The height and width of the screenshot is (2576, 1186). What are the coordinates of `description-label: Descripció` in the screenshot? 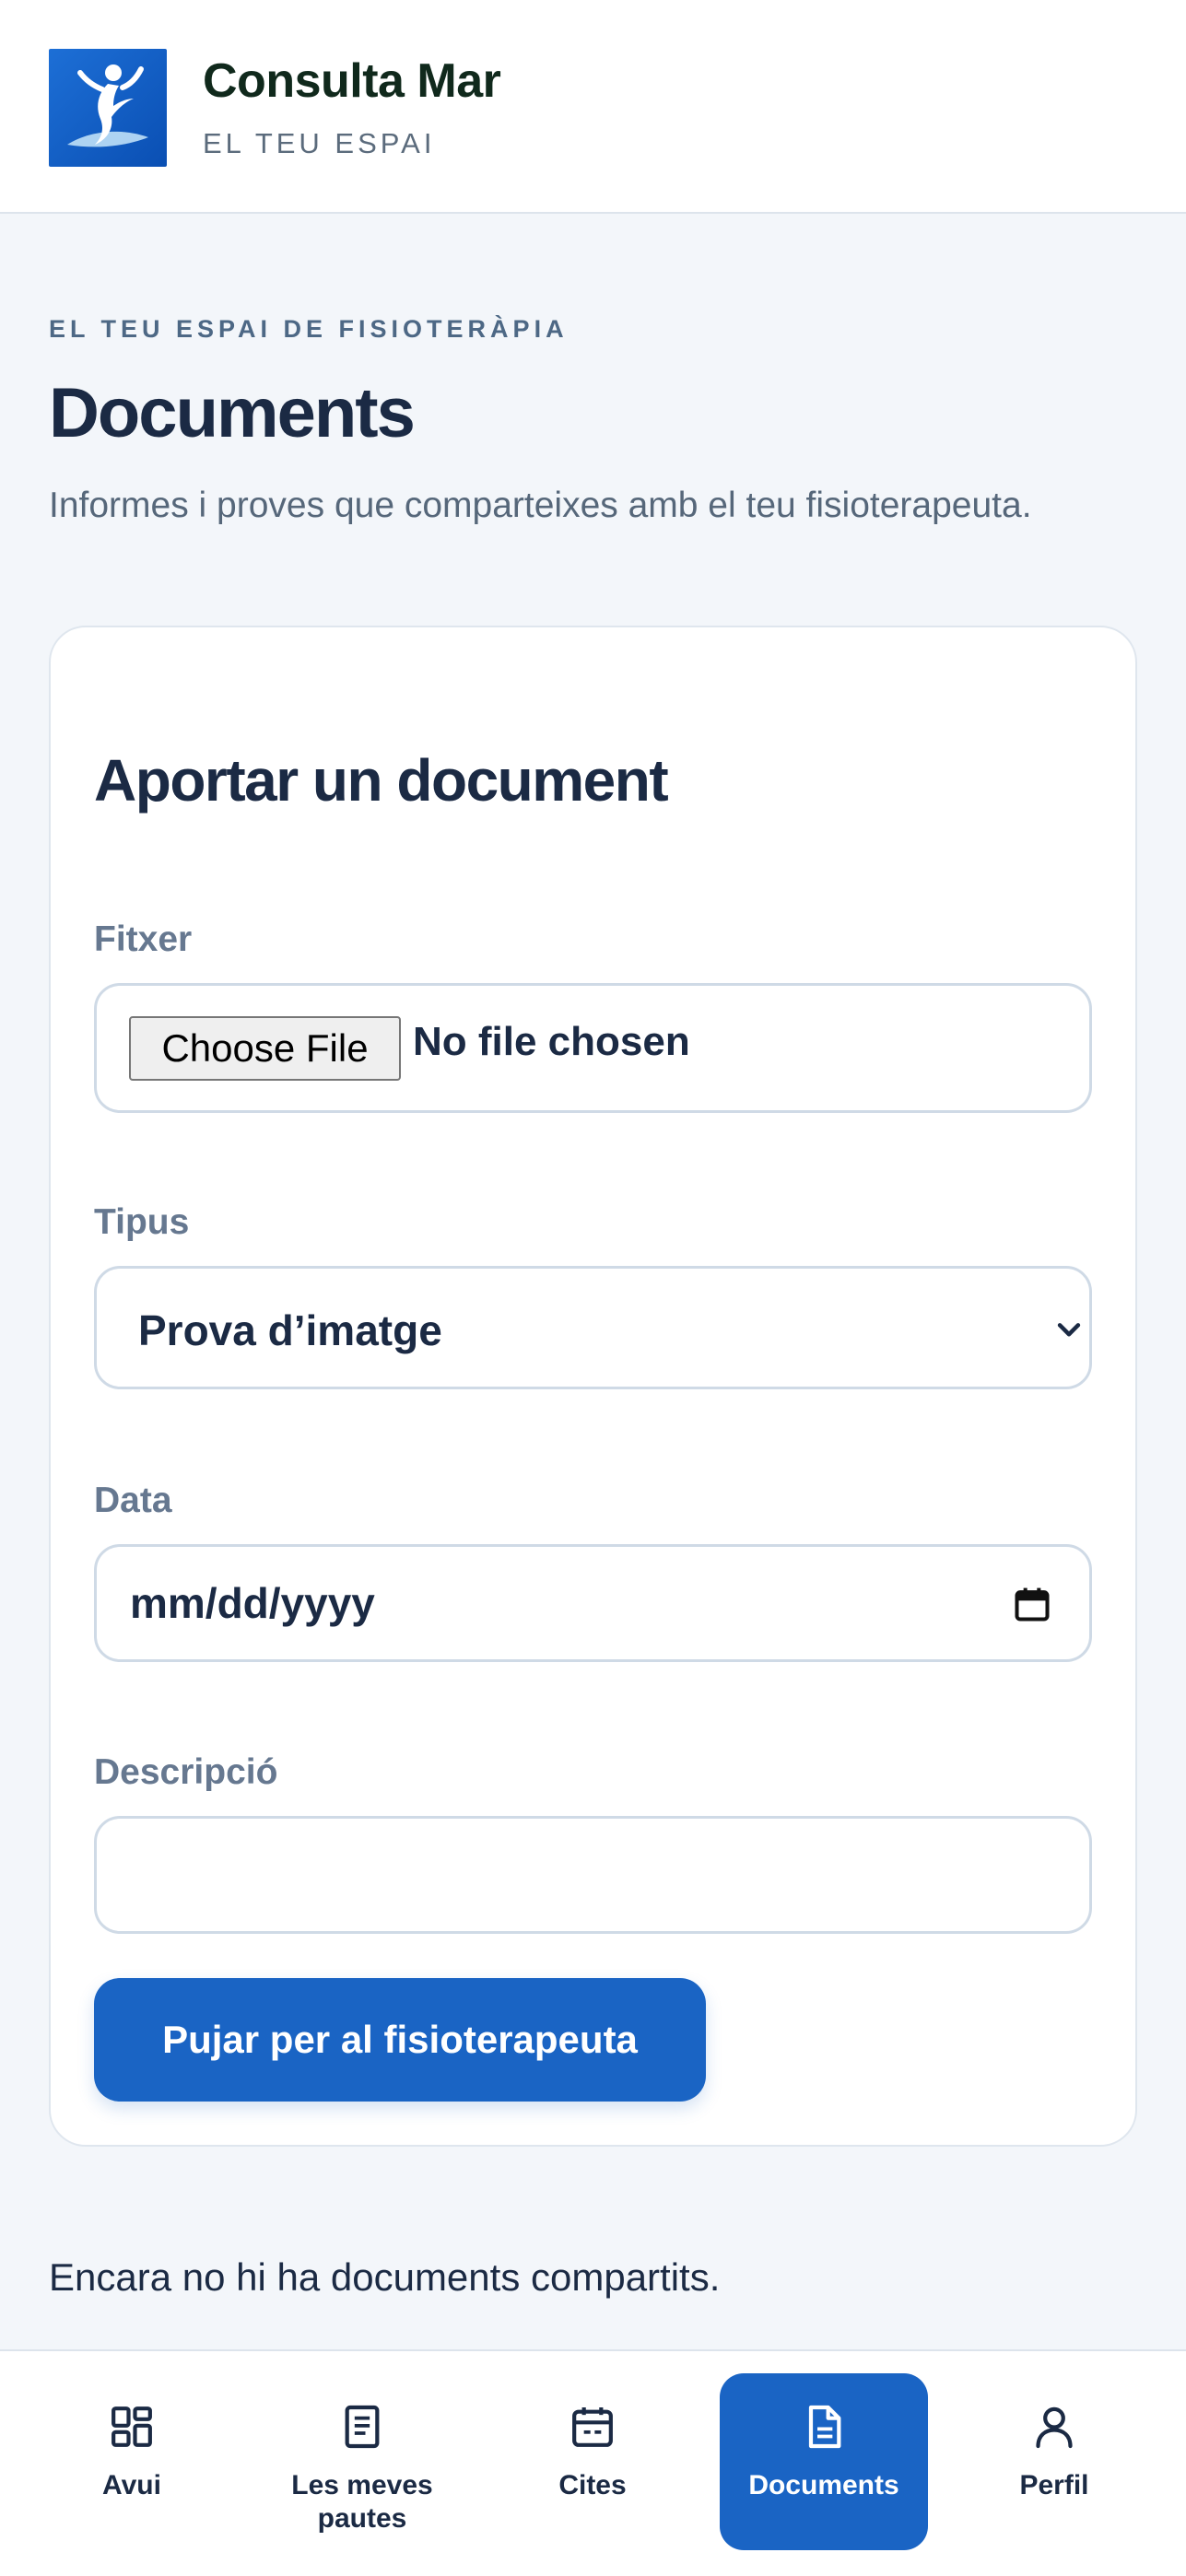 It's located at (186, 1772).